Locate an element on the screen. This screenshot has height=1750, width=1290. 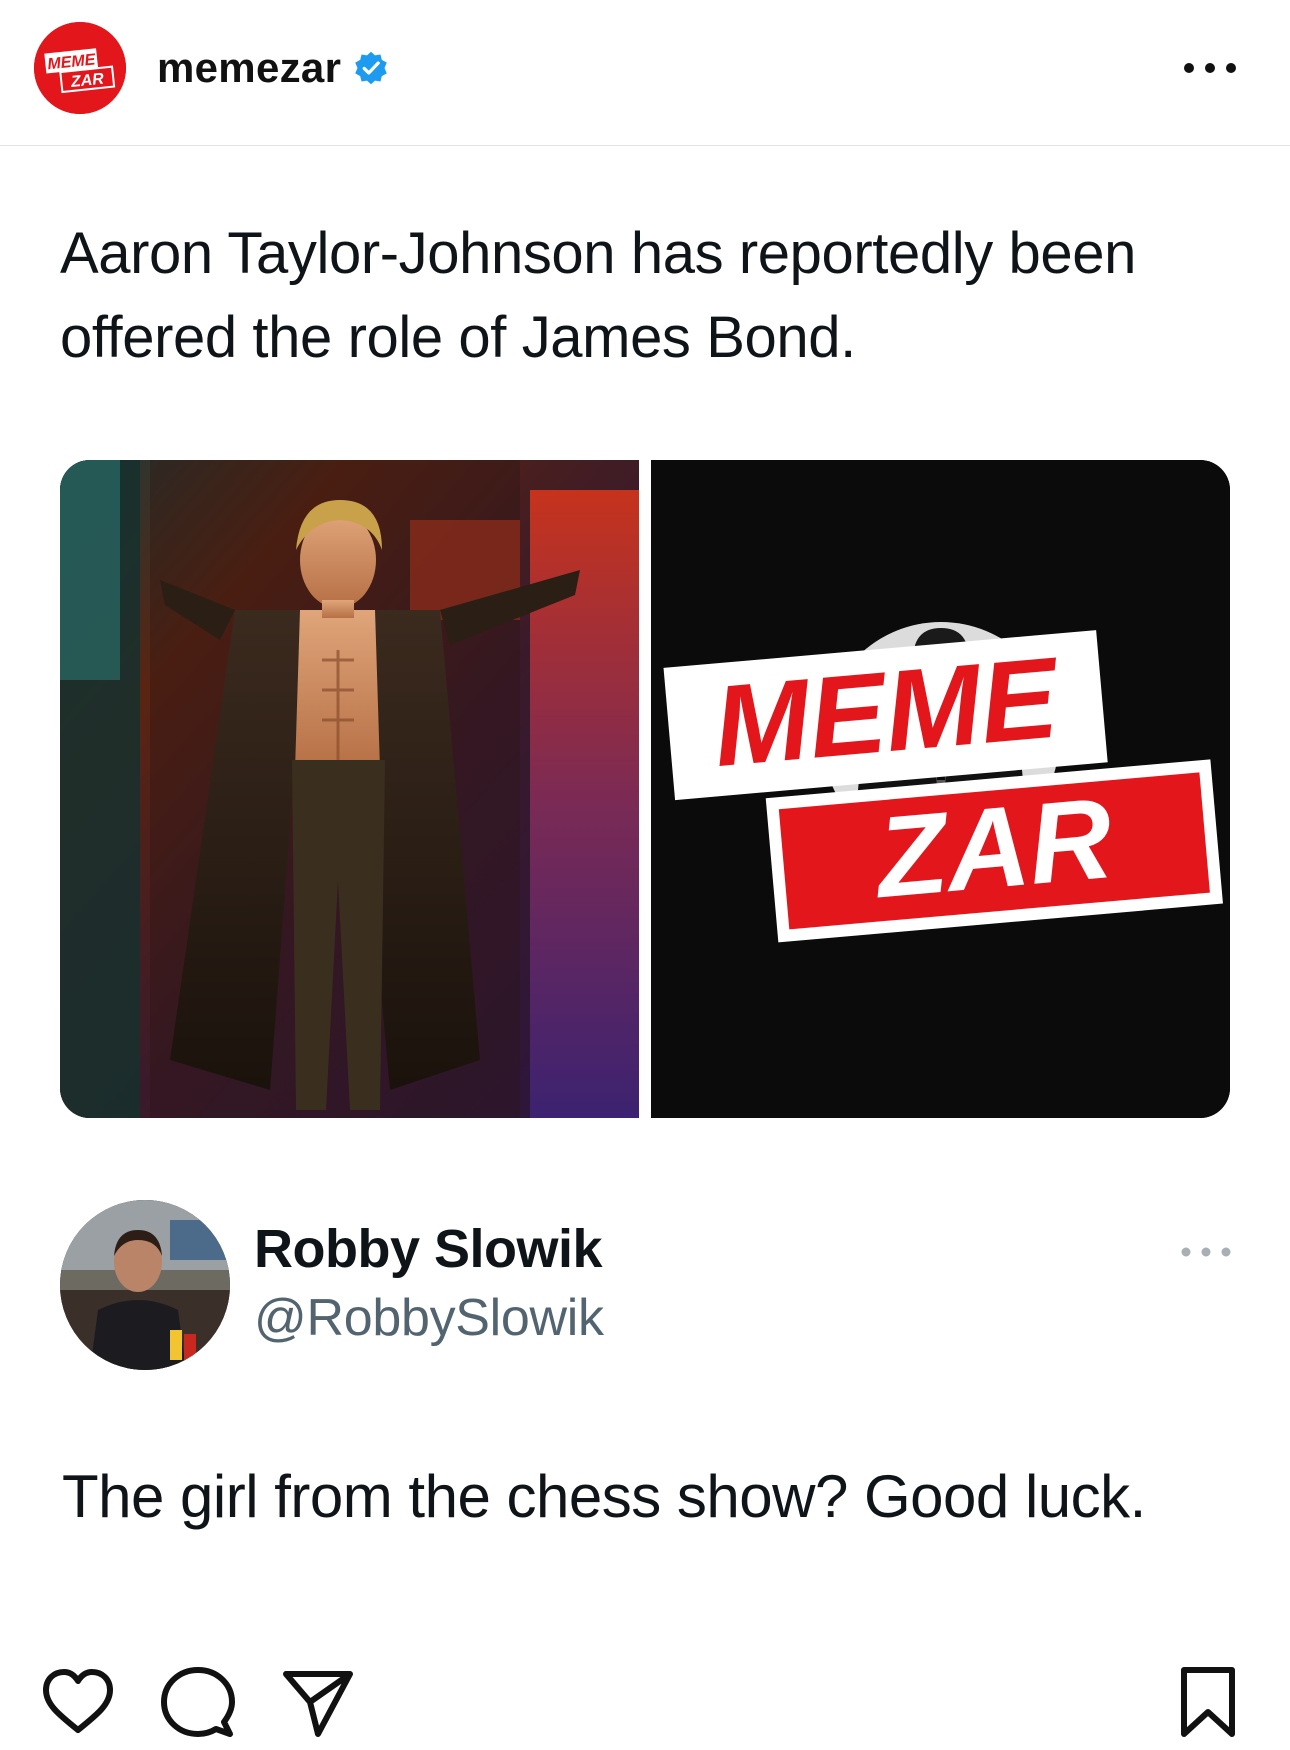
reply-avatar-photo is located at coordinates (145, 1285).